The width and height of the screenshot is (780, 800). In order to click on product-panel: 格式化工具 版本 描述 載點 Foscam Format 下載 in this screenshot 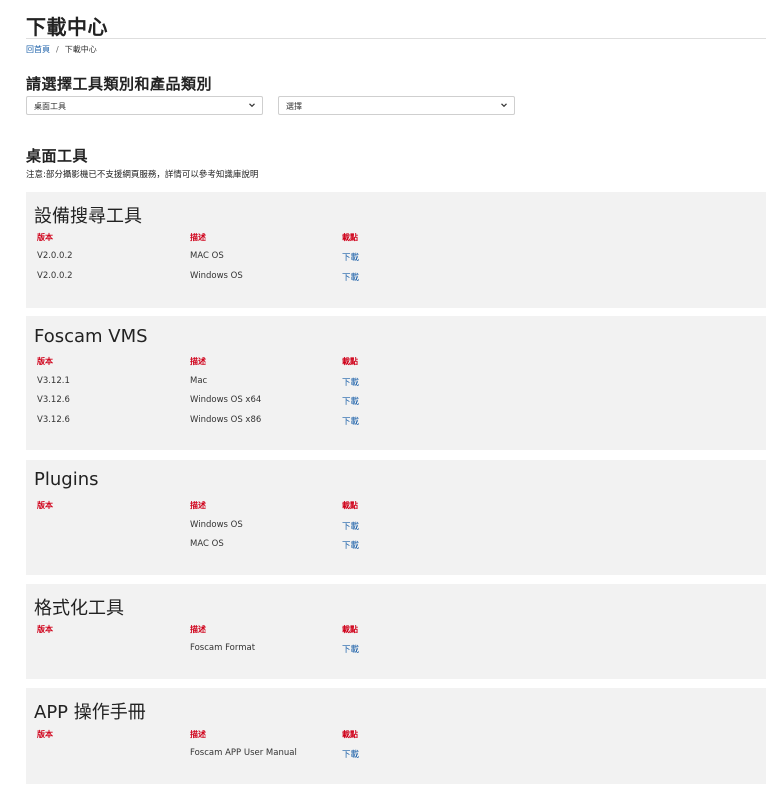, I will do `click(396, 631)`.